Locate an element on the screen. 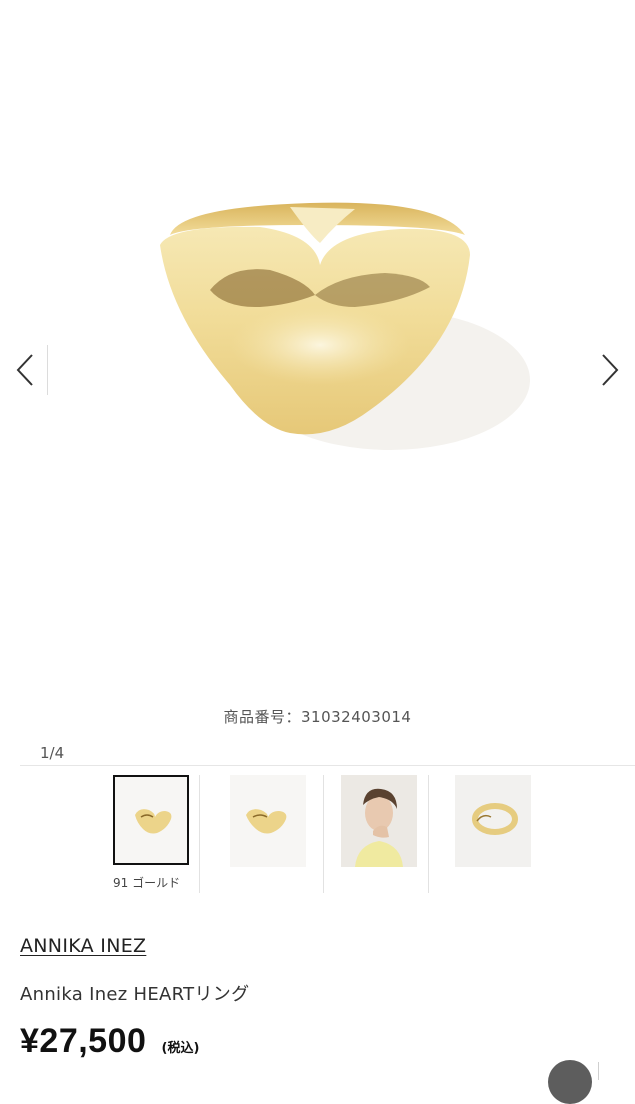  thumbnail-caption: 91 ゴールド is located at coordinates (147, 883).